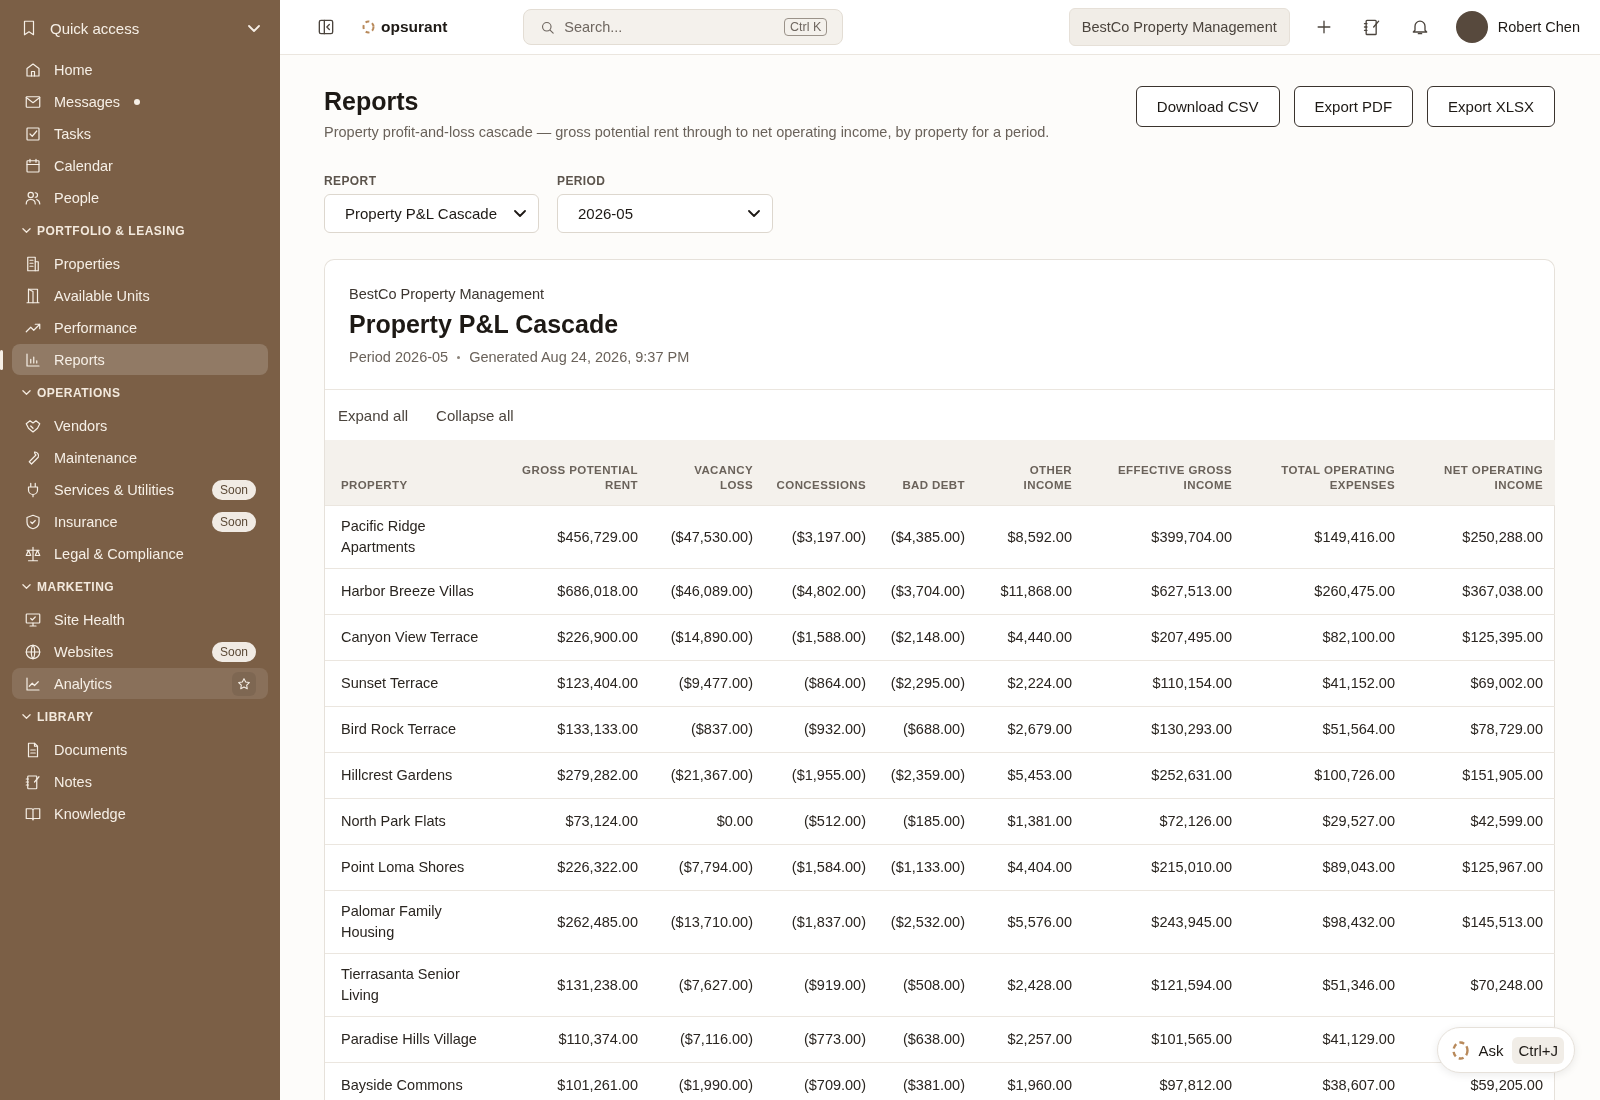 Image resolution: width=1600 pixels, height=1100 pixels. I want to click on section-header: LIBRARY, so click(140, 716).